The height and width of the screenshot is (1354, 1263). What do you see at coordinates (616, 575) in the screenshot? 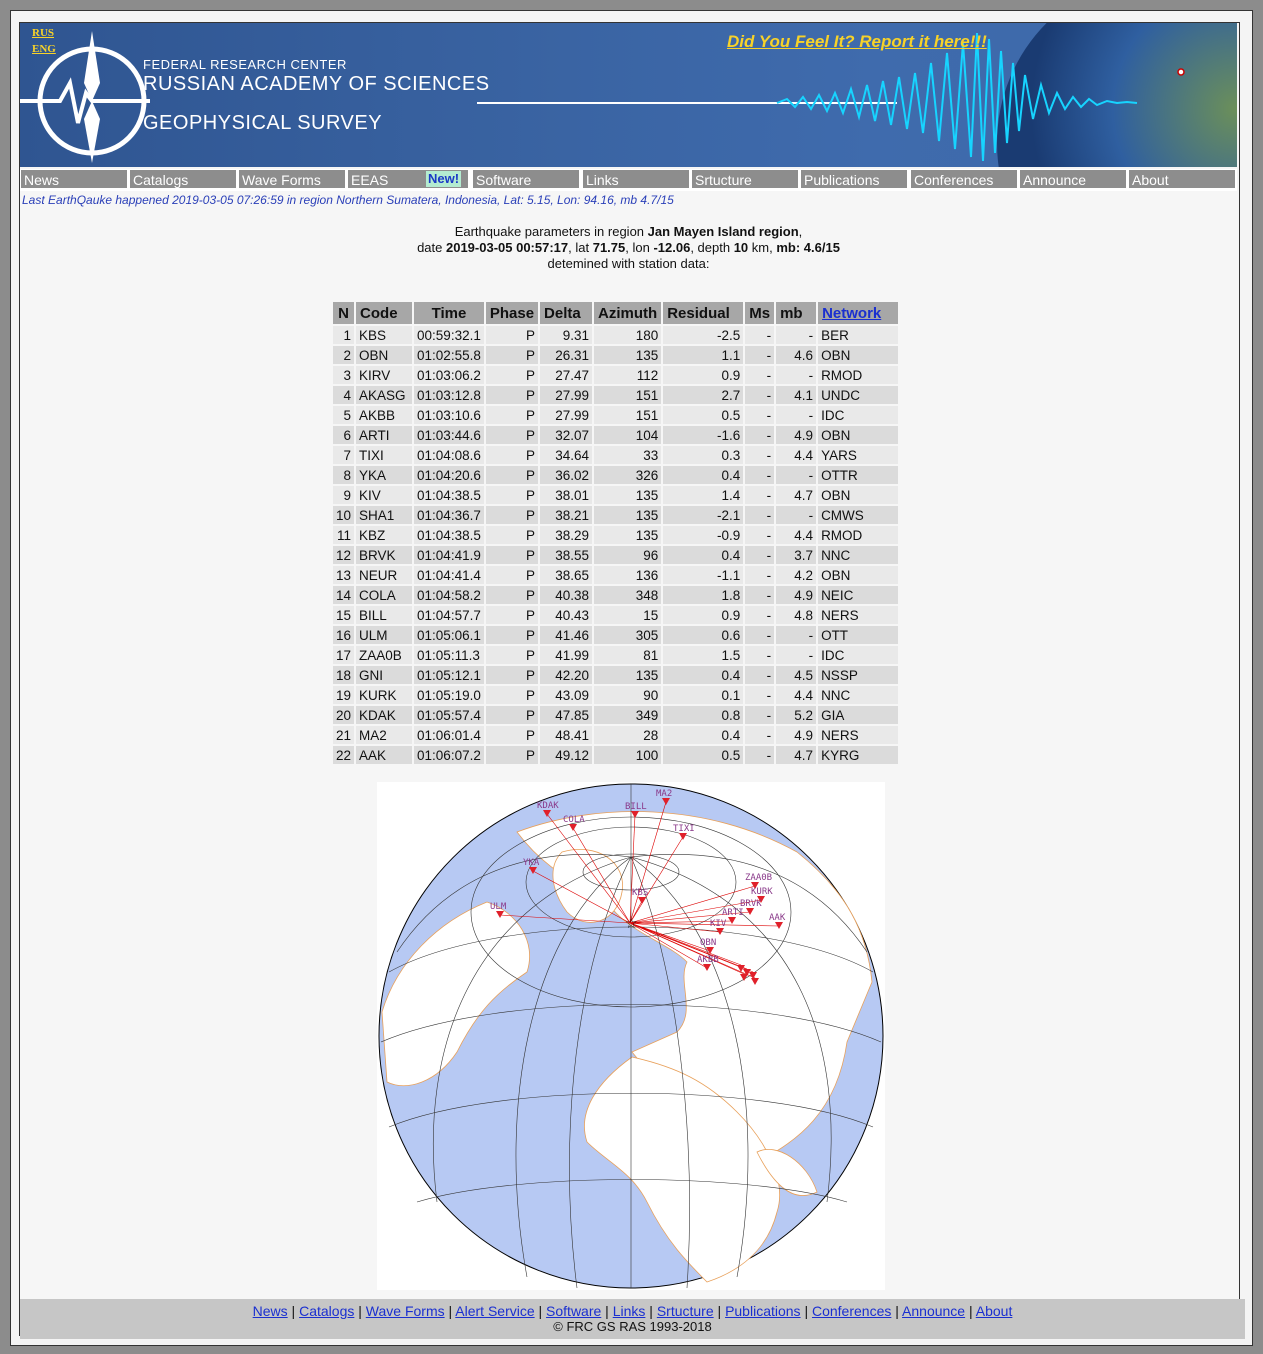
I see `table-row: 13 NEUR 01:04:41.4 P 38.65 136 -1.1-4.2 OBN` at bounding box center [616, 575].